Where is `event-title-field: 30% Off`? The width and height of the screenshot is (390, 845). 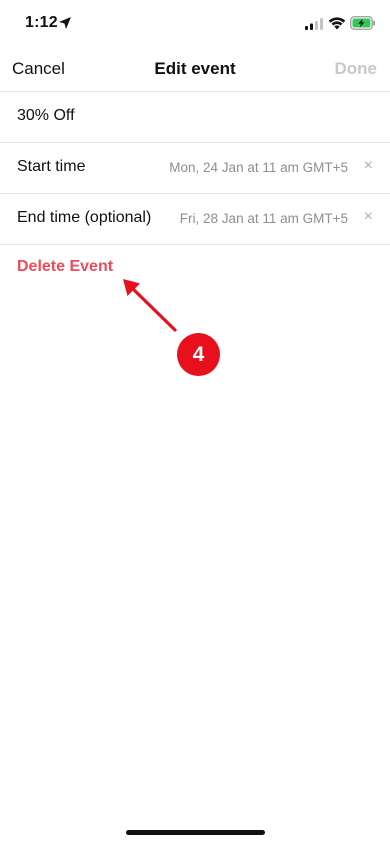
event-title-field: 30% Off is located at coordinates (195, 117).